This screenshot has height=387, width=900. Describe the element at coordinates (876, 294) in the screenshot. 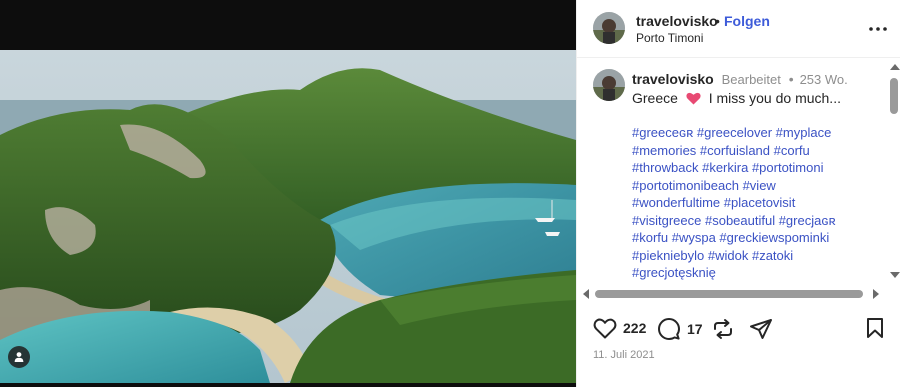

I see `scroll-right-arrow-icon` at that location.